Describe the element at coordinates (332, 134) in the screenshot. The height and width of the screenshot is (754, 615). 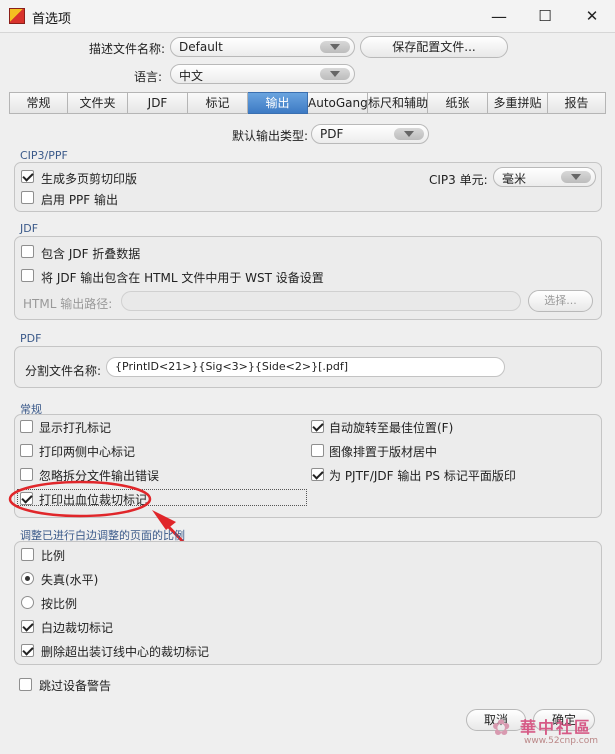
I see `output-type-value: PDF` at that location.